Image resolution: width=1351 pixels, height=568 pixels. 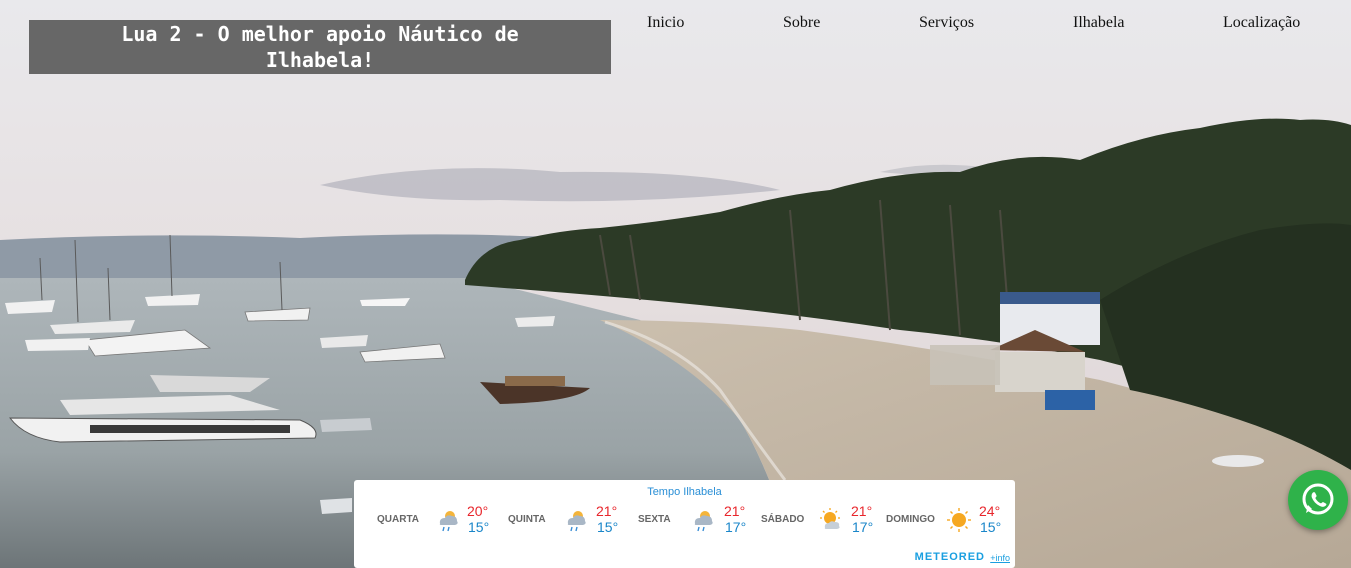 What do you see at coordinates (946, 23) in the screenshot?
I see `nav-link-servicos: Serviços` at bounding box center [946, 23].